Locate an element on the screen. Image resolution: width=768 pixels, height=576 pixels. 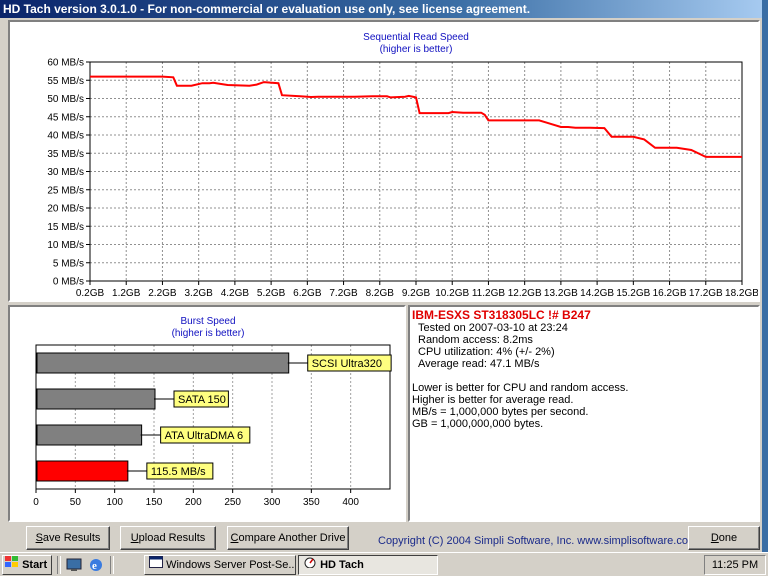
tested-date: Tested on 2007-03-10 at 23:24 is located at coordinates (493, 328).